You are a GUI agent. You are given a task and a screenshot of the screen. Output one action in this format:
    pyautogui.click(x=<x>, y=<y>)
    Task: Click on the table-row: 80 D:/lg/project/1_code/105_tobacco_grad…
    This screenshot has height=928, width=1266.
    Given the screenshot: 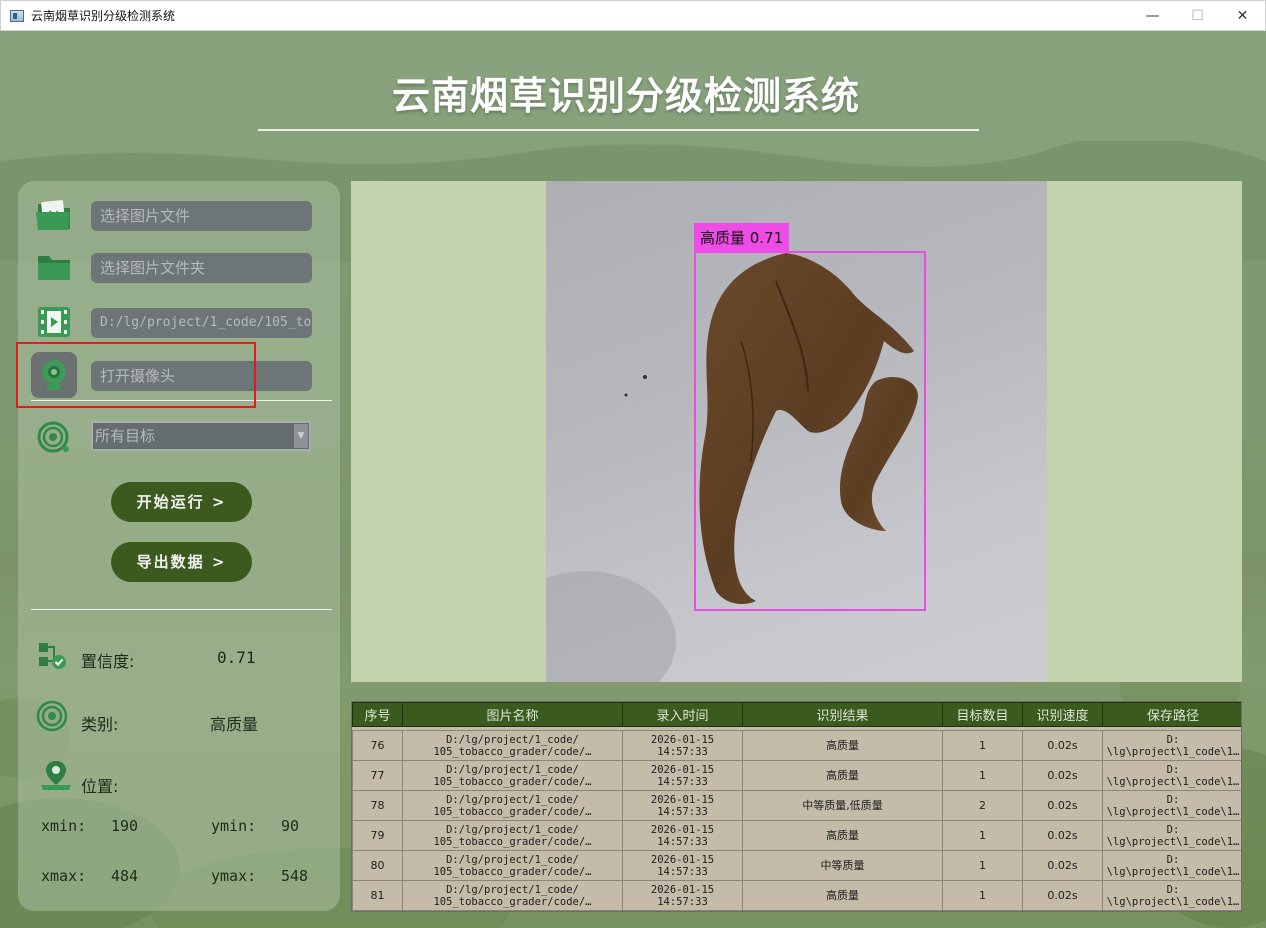 What is the action you would take?
    pyautogui.click(x=796, y=865)
    